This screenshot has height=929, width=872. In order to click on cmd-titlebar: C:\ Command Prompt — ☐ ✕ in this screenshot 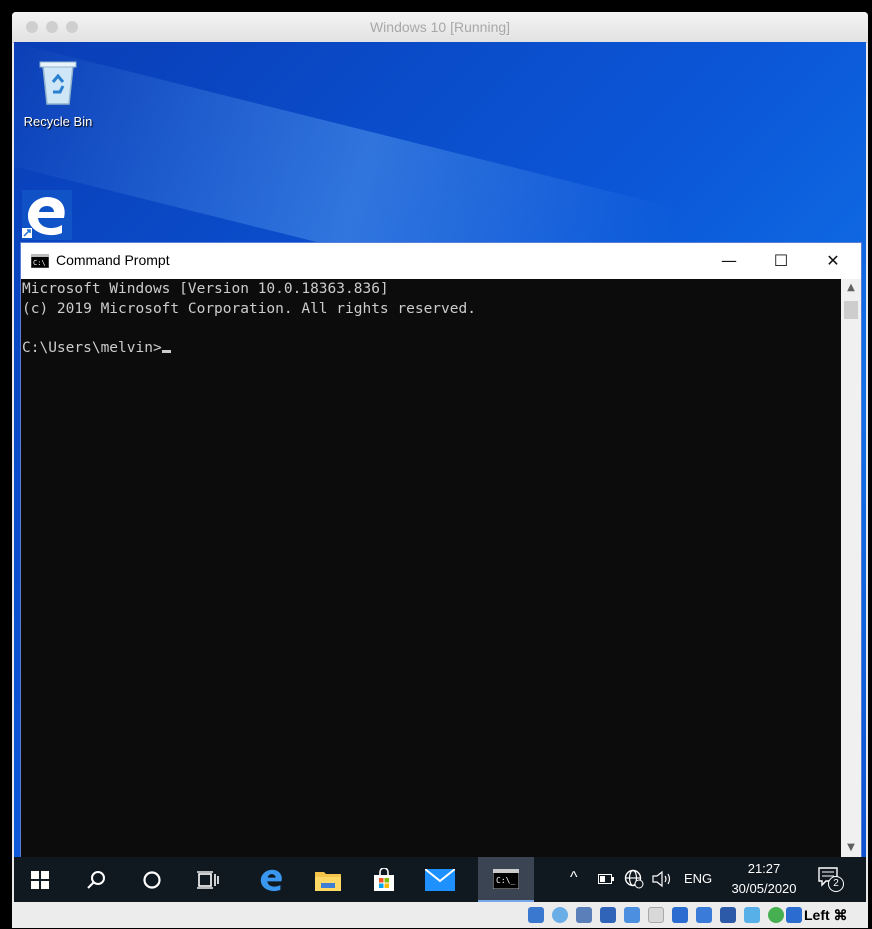, I will do `click(441, 261)`.